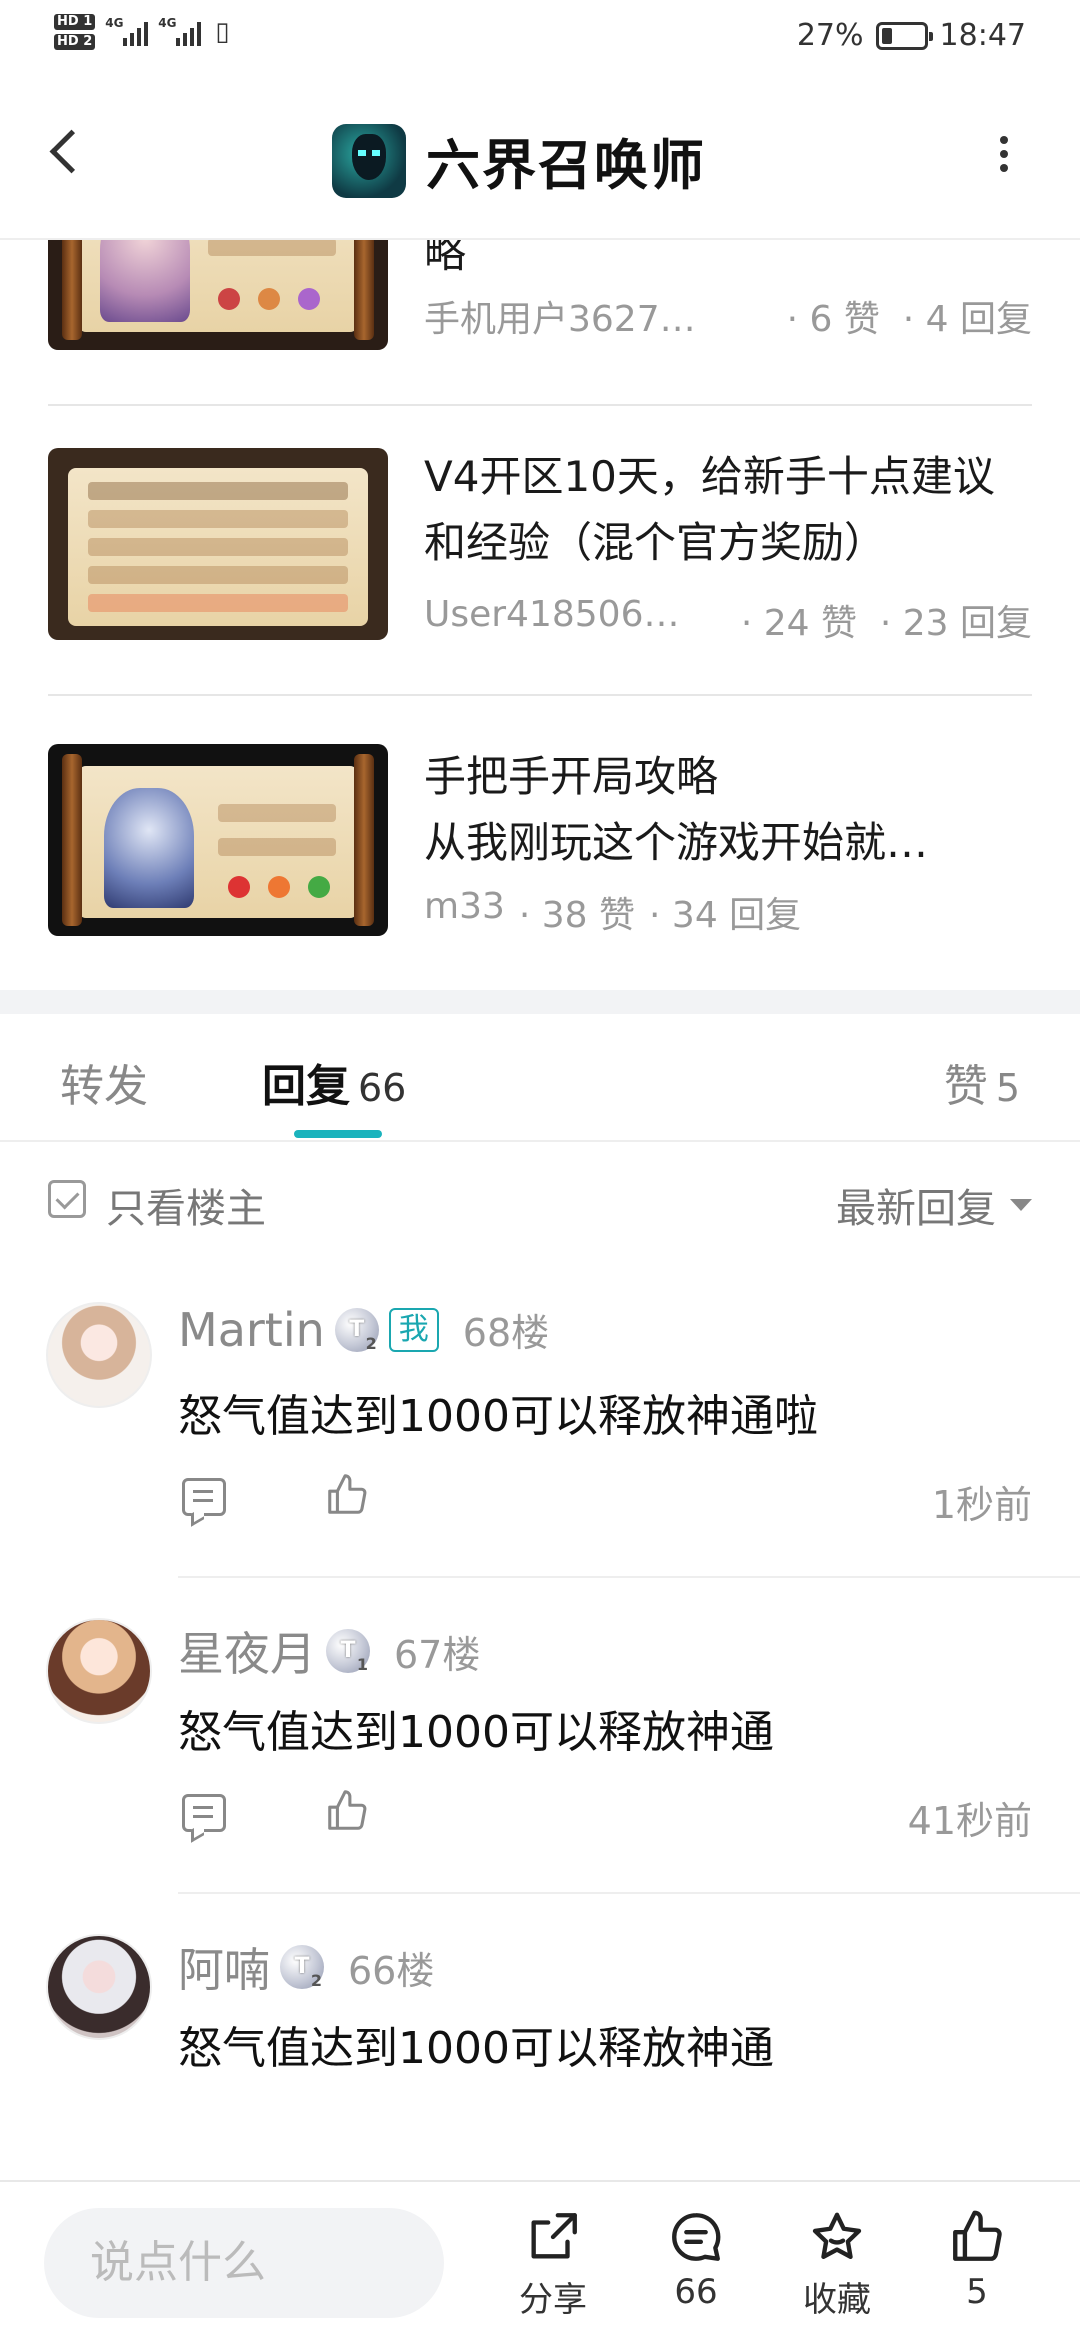 Image resolution: width=1080 pixels, height=2340 pixels. What do you see at coordinates (75, 42) in the screenshot?
I see `hd2-indicator: HD 2` at bounding box center [75, 42].